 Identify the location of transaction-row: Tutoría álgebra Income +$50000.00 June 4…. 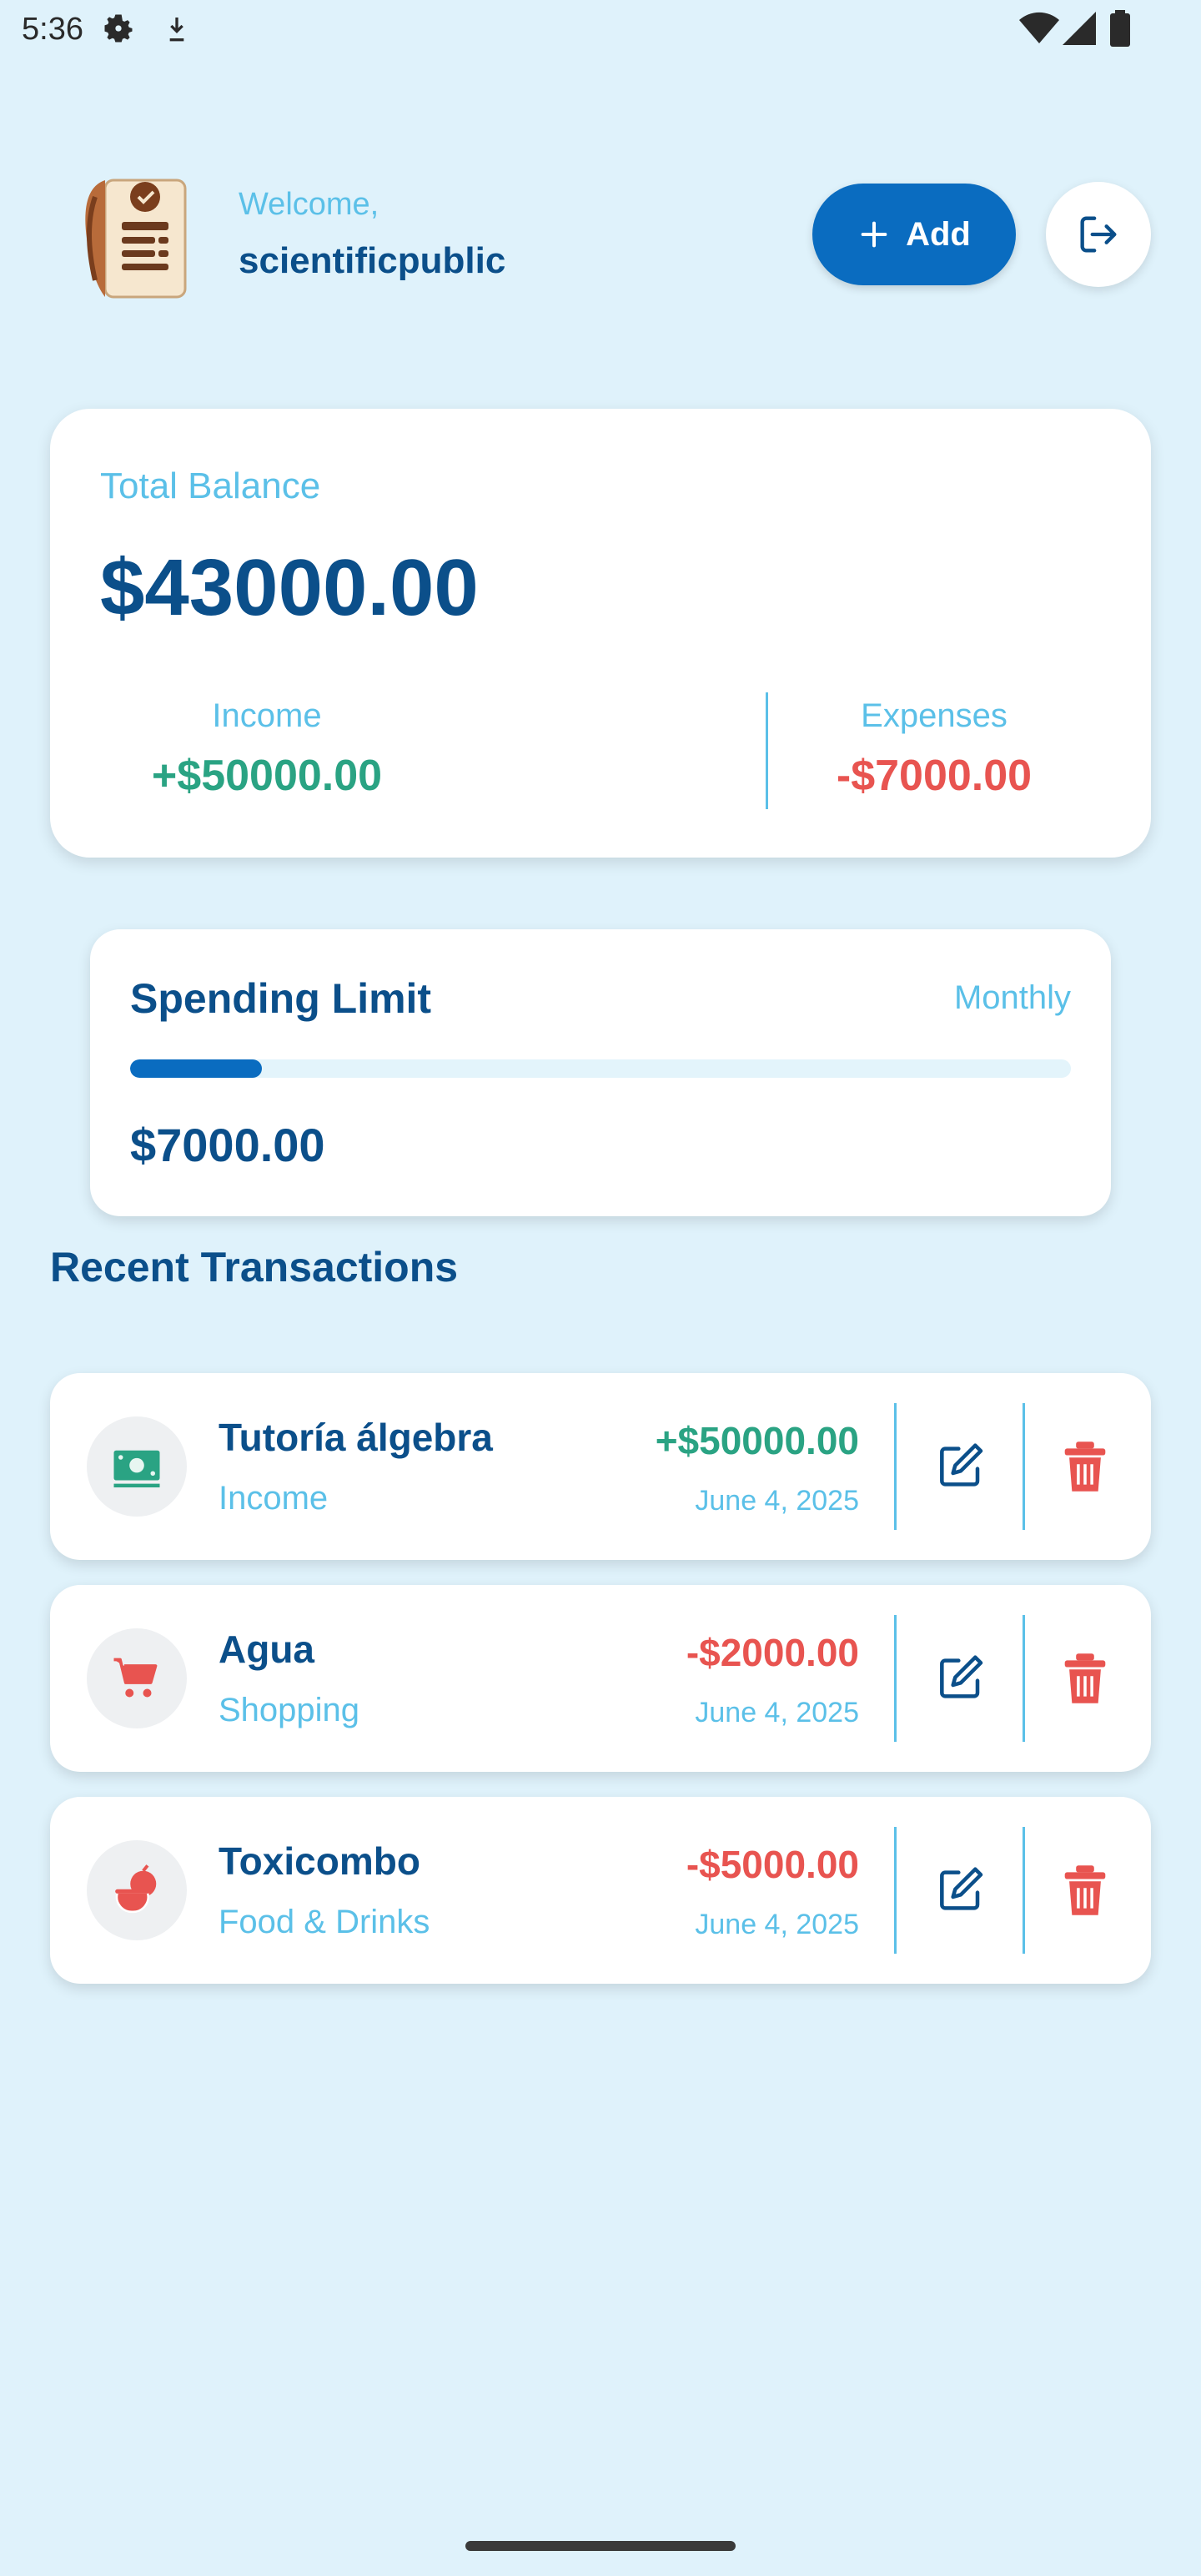
(601, 1466).